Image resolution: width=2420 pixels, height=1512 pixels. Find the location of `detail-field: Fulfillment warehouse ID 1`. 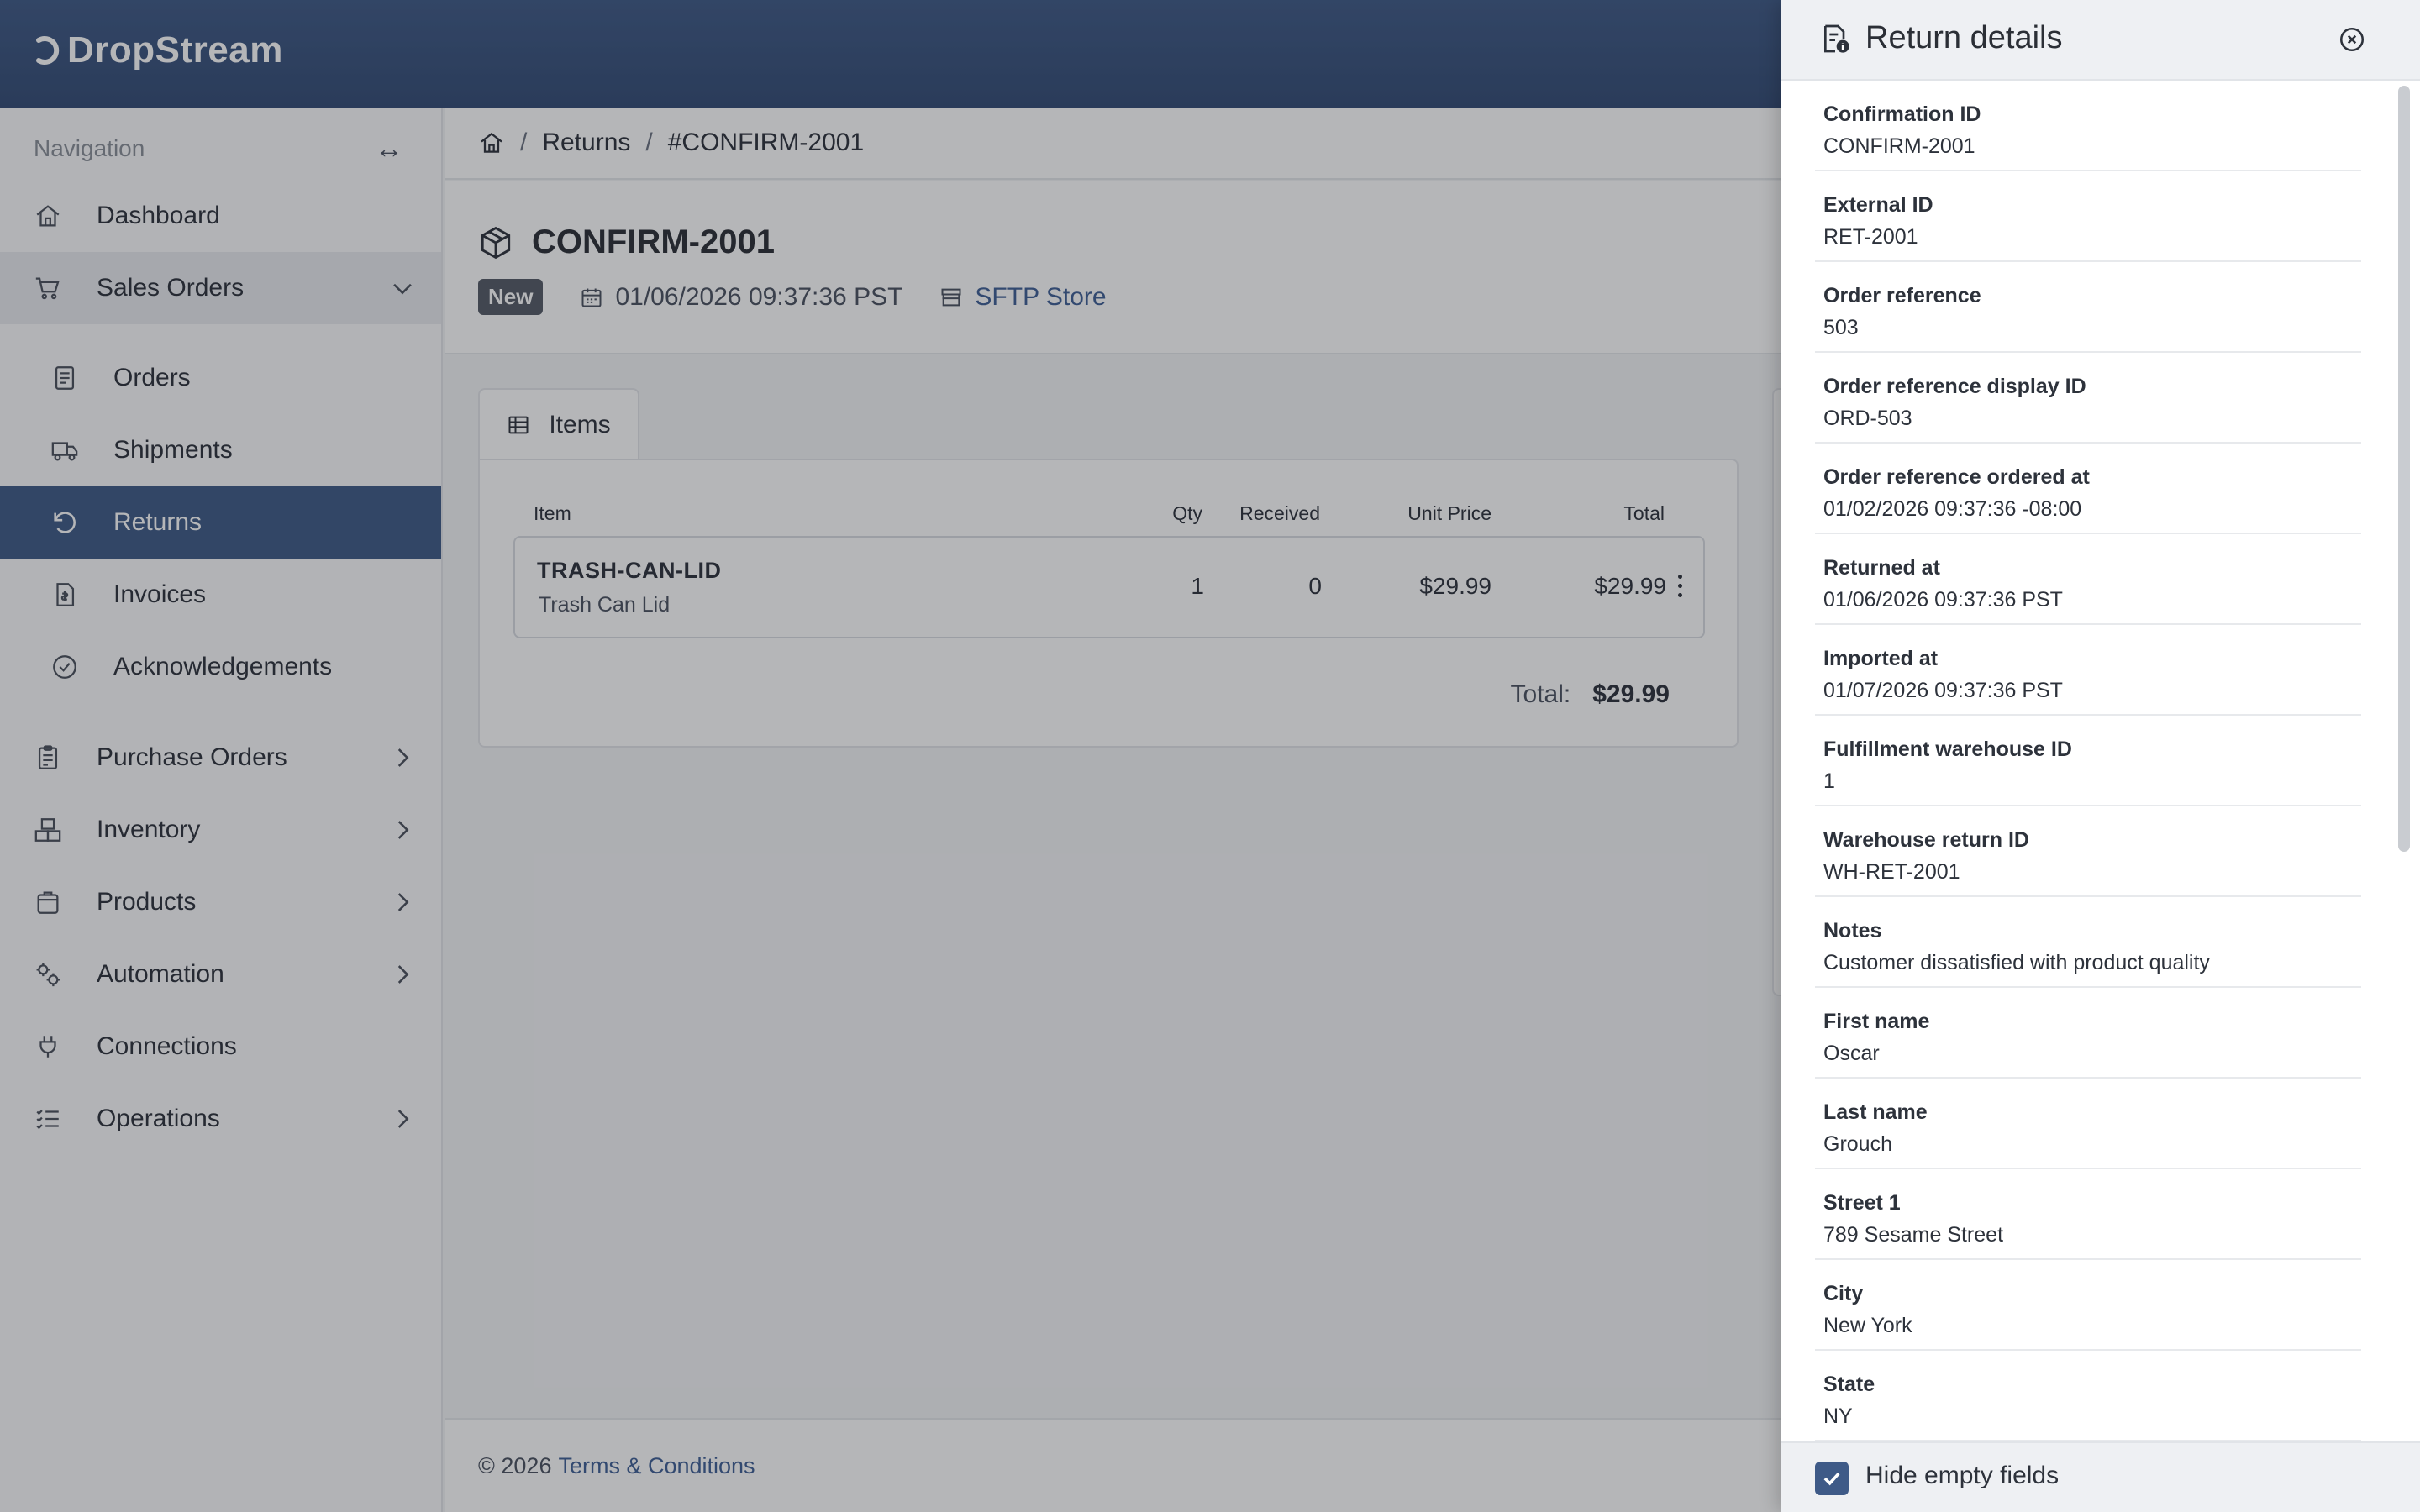

detail-field: Fulfillment warehouse ID 1 is located at coordinates (2088, 761).